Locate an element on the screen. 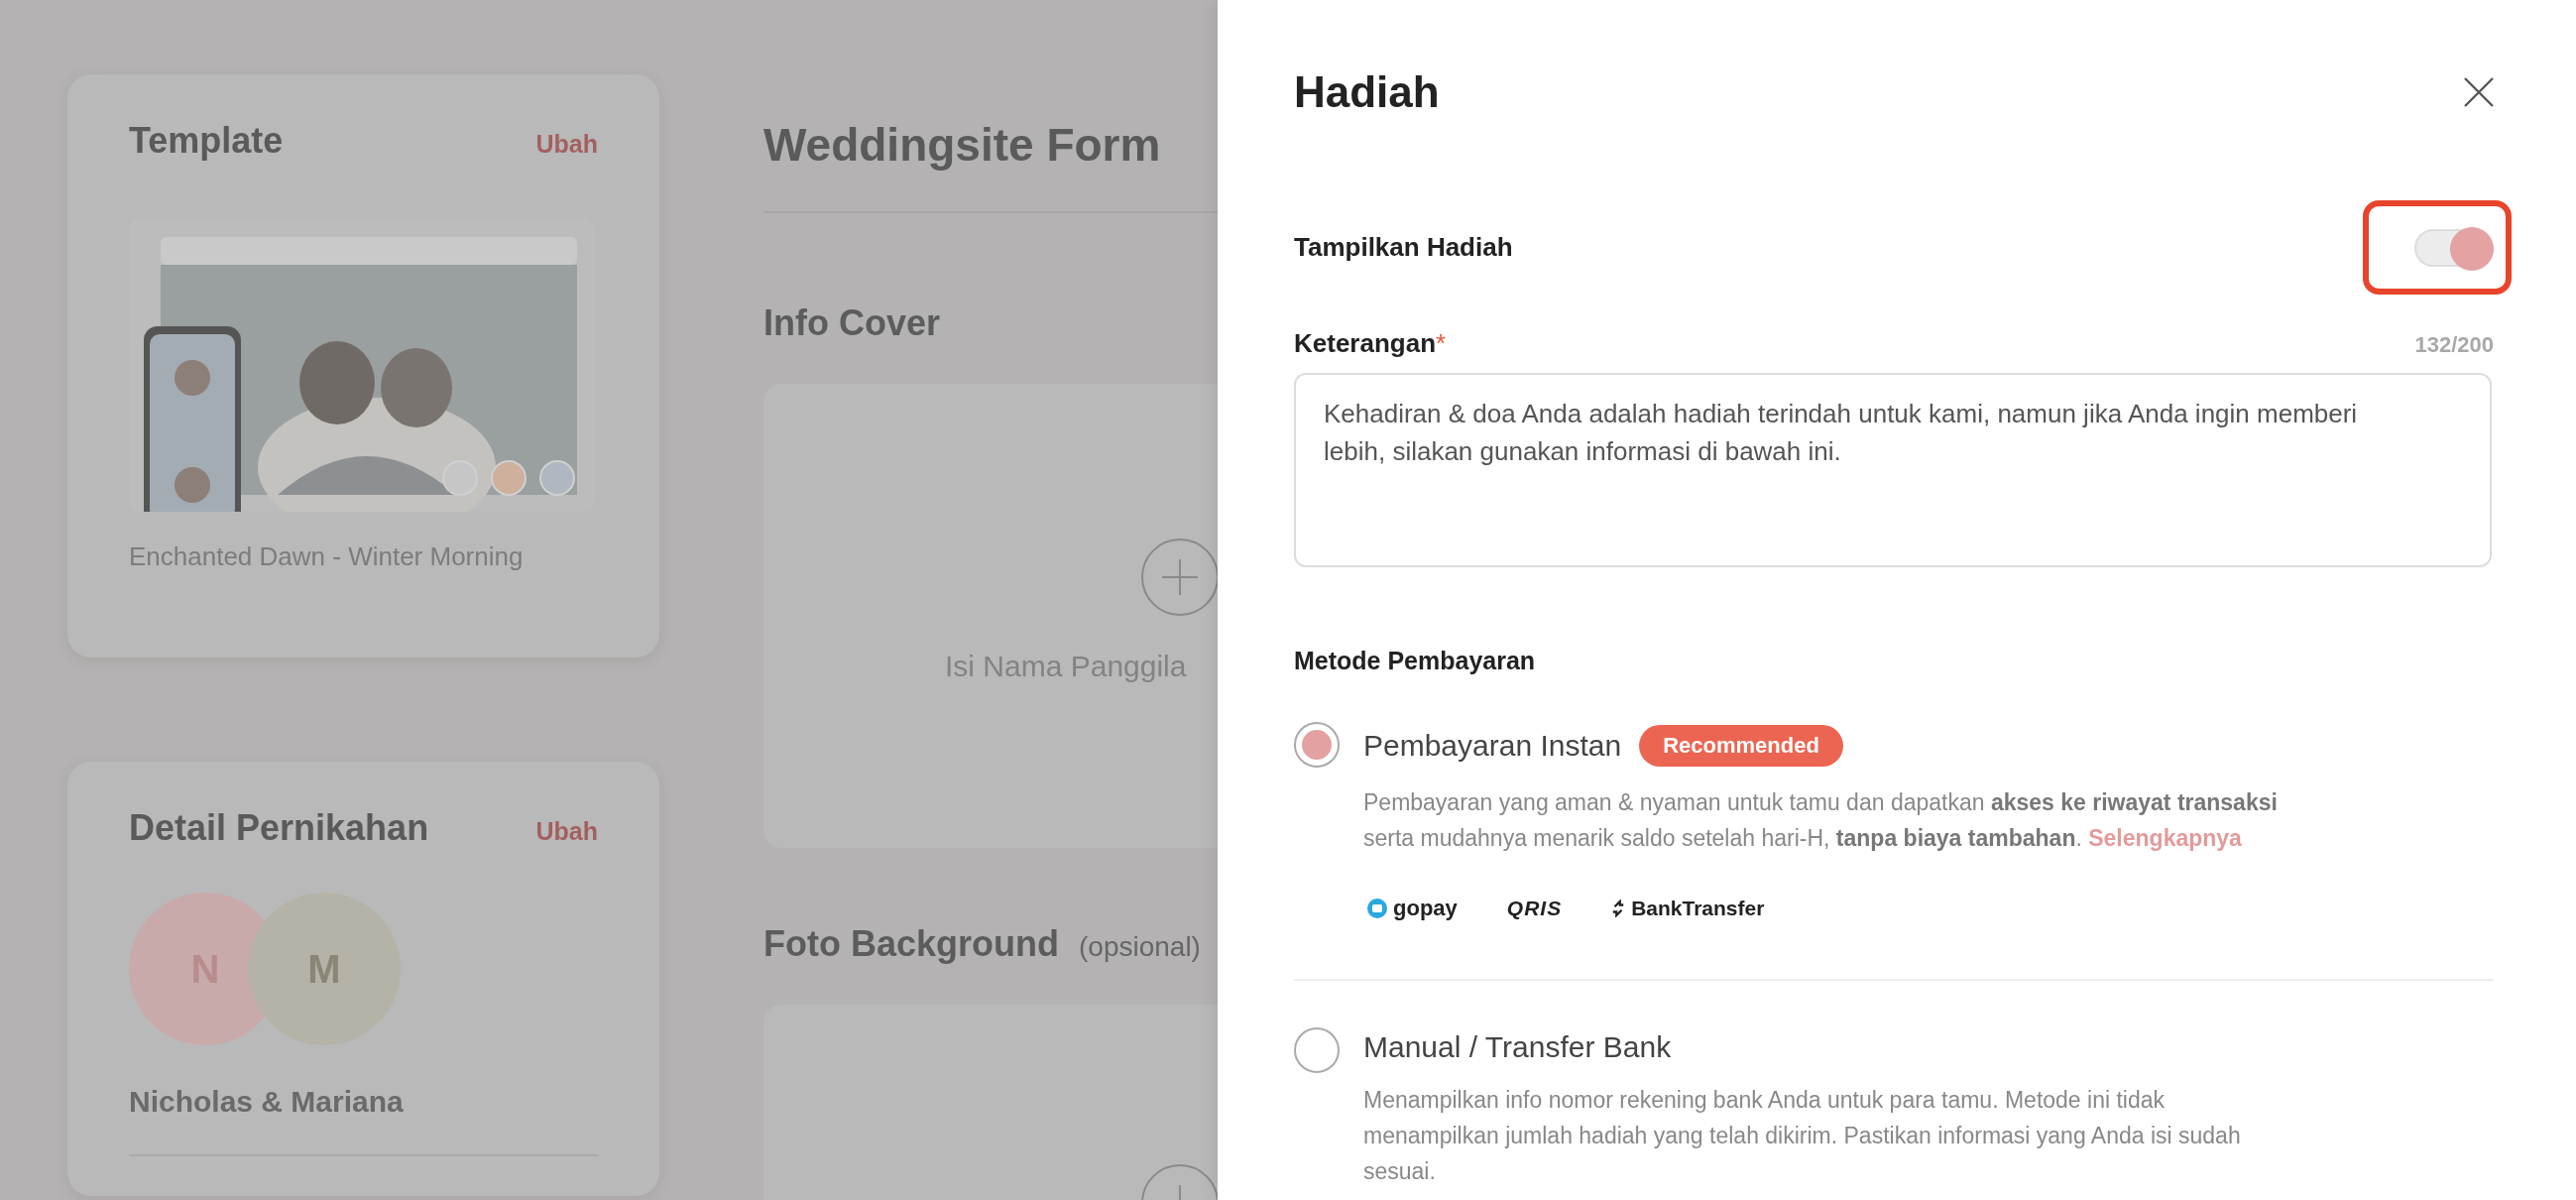  gopay-logo: gopay is located at coordinates (1426, 908).